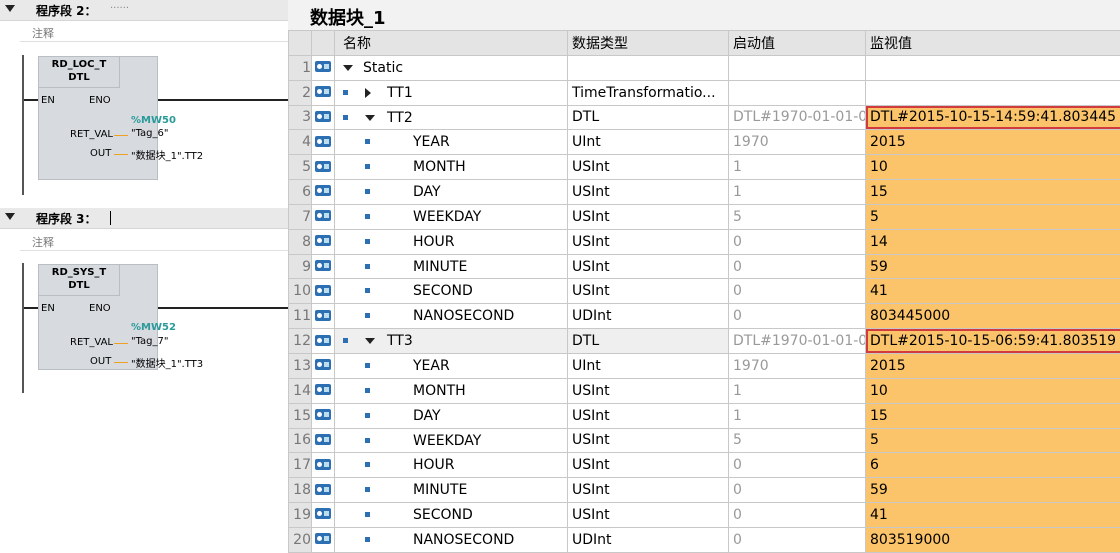  Describe the element at coordinates (993, 43) in the screenshot. I see `column-header-monitor: 监视值` at that location.